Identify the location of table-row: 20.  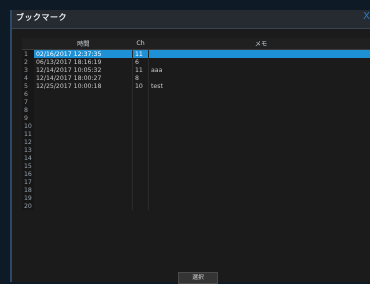
(196, 206).